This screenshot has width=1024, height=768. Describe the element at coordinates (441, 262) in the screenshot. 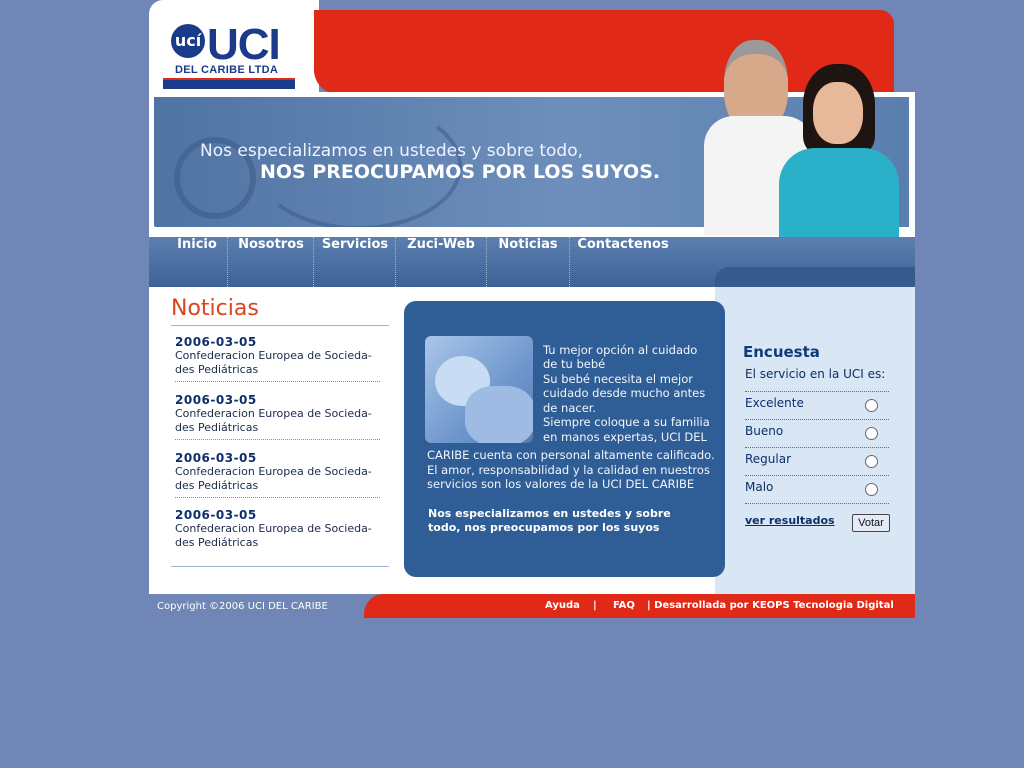

I see `nav-item-zuci-web: Zuci-Web` at that location.